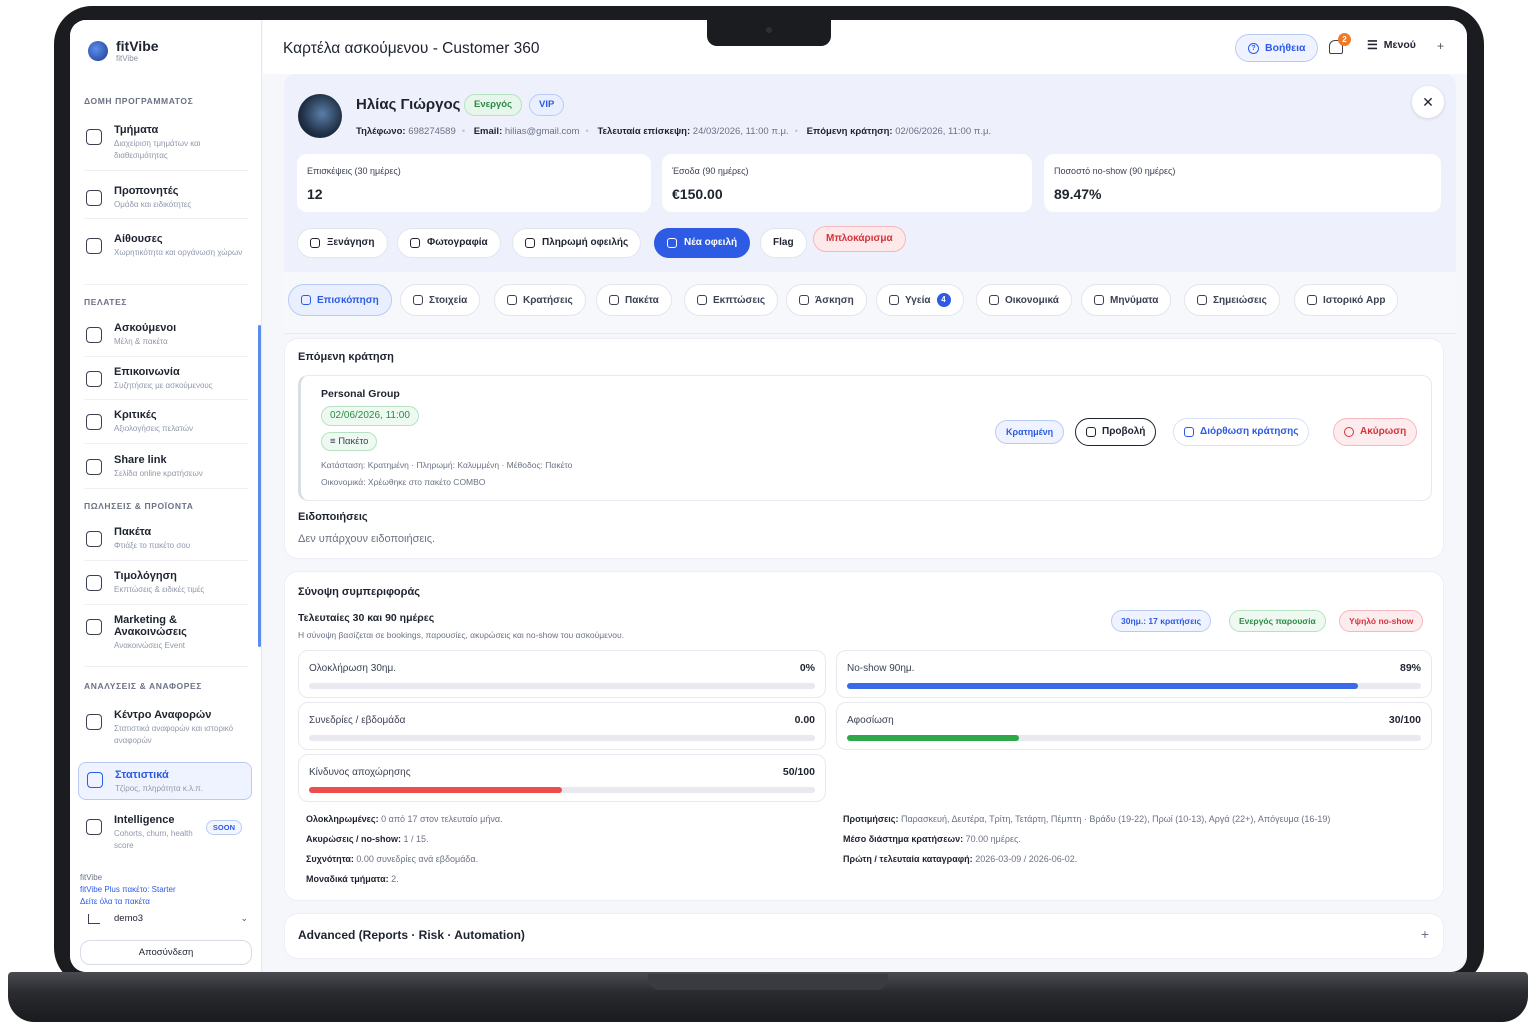  What do you see at coordinates (94, 198) in the screenshot?
I see `users-icon` at bounding box center [94, 198].